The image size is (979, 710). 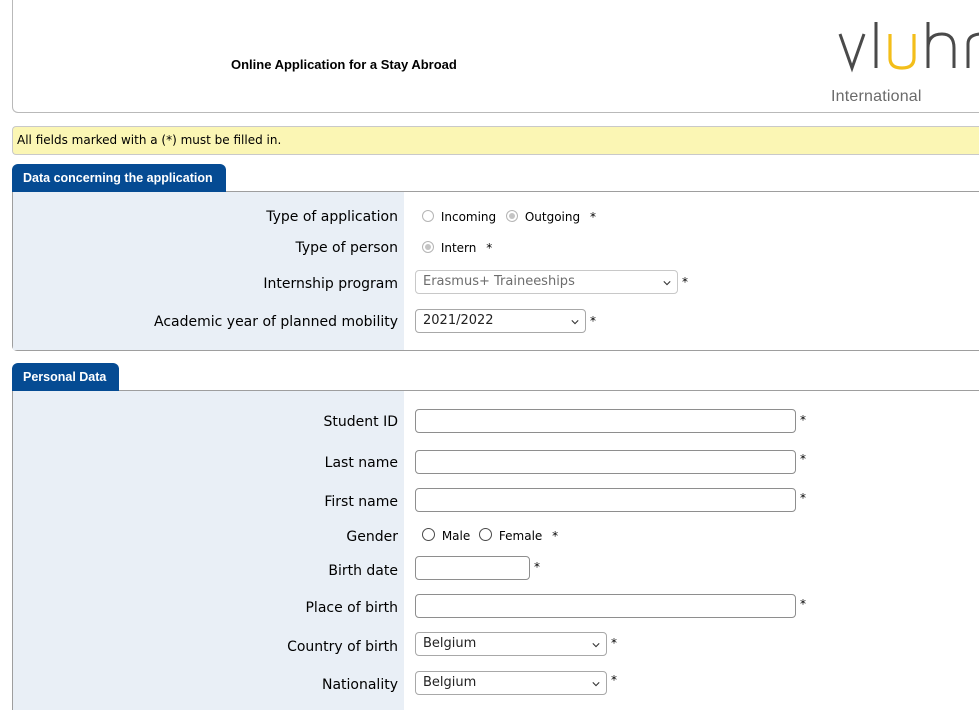 What do you see at coordinates (511, 683) in the screenshot?
I see `nationality-select: Belgium` at bounding box center [511, 683].